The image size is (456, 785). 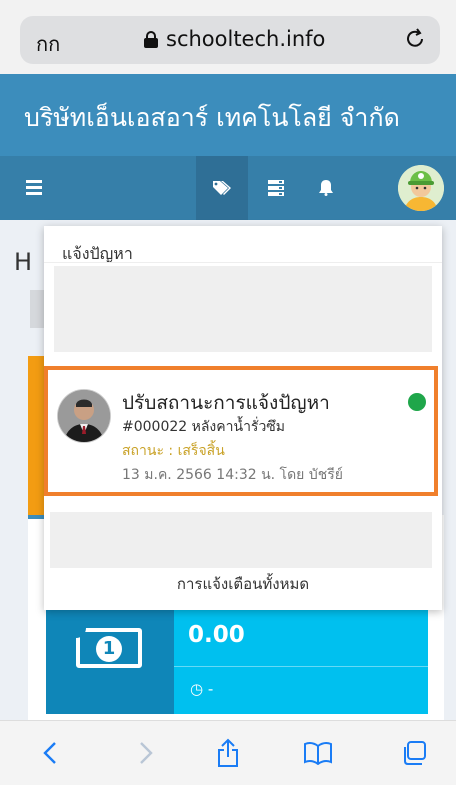 I want to click on reload-icon, so click(x=415, y=41).